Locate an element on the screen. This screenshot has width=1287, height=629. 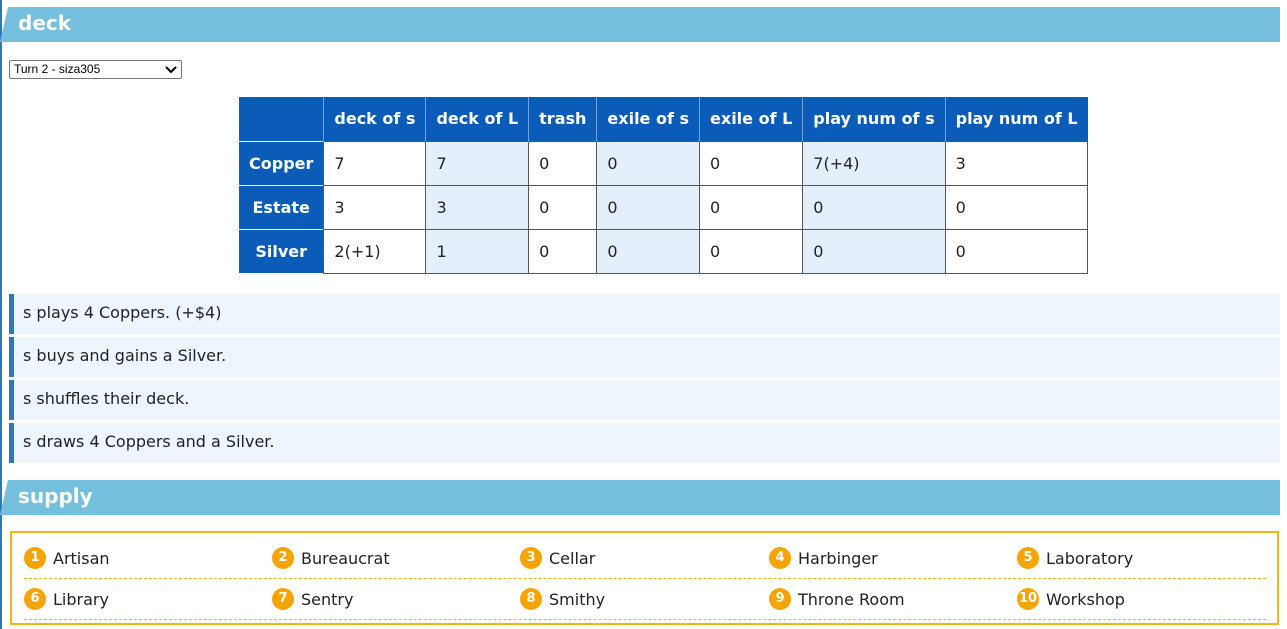
supply-card-harbinger: 4 Harbinger is located at coordinates (823, 558).